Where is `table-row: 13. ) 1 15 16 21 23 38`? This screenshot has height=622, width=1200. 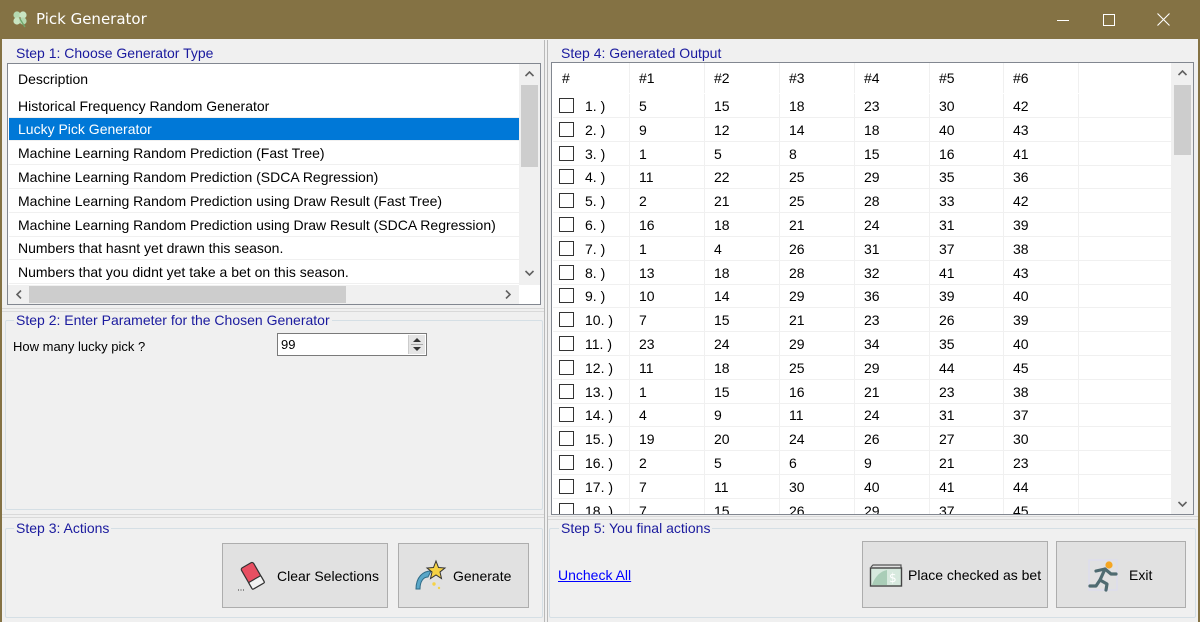
table-row: 13. ) 1 15 16 21 23 38 is located at coordinates (862, 391).